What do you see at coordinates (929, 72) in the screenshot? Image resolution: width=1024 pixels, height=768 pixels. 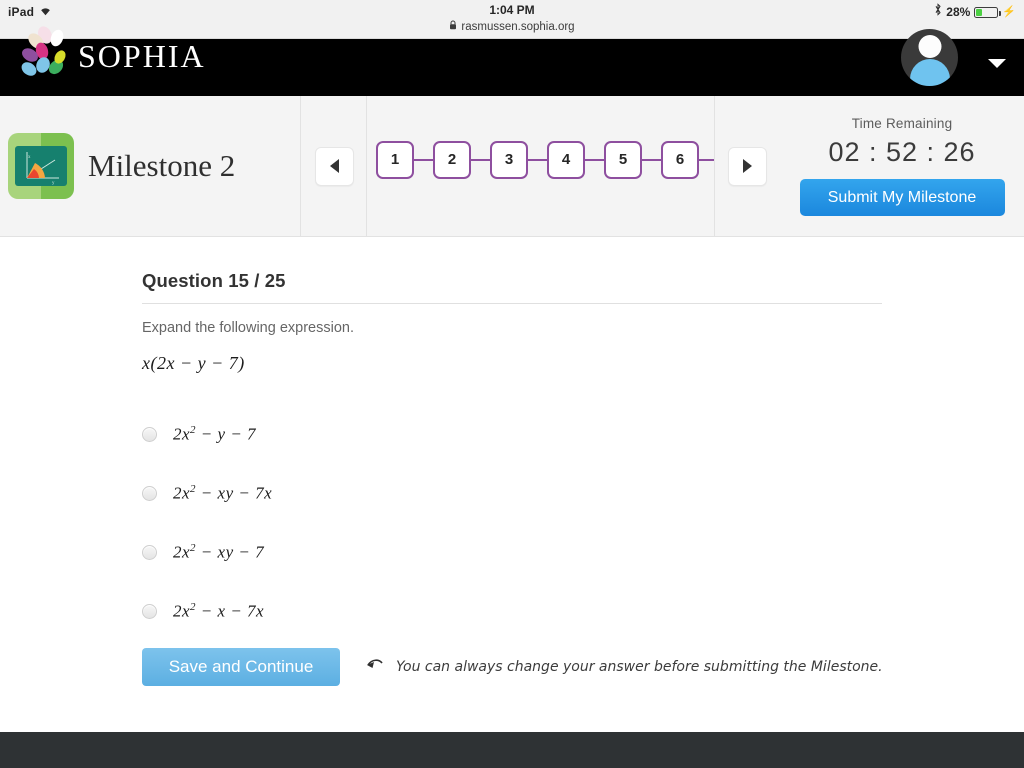 I see `avatar-body` at bounding box center [929, 72].